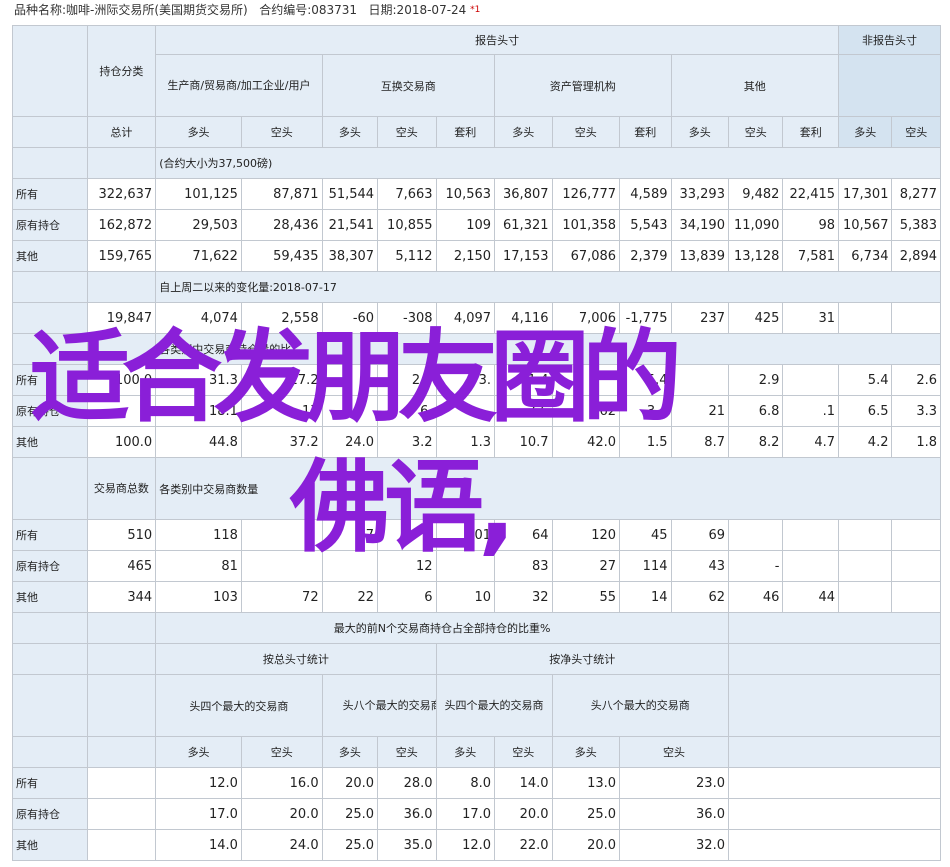  What do you see at coordinates (407, 814) in the screenshot?
I see `data-cell: 36.0` at bounding box center [407, 814].